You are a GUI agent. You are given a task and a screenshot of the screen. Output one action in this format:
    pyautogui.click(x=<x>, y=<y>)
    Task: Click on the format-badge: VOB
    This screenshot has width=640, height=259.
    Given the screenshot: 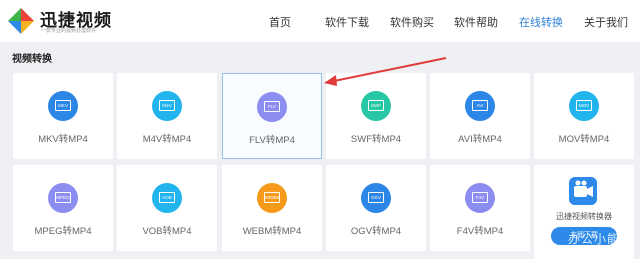 What is the action you would take?
    pyautogui.click(x=167, y=197)
    